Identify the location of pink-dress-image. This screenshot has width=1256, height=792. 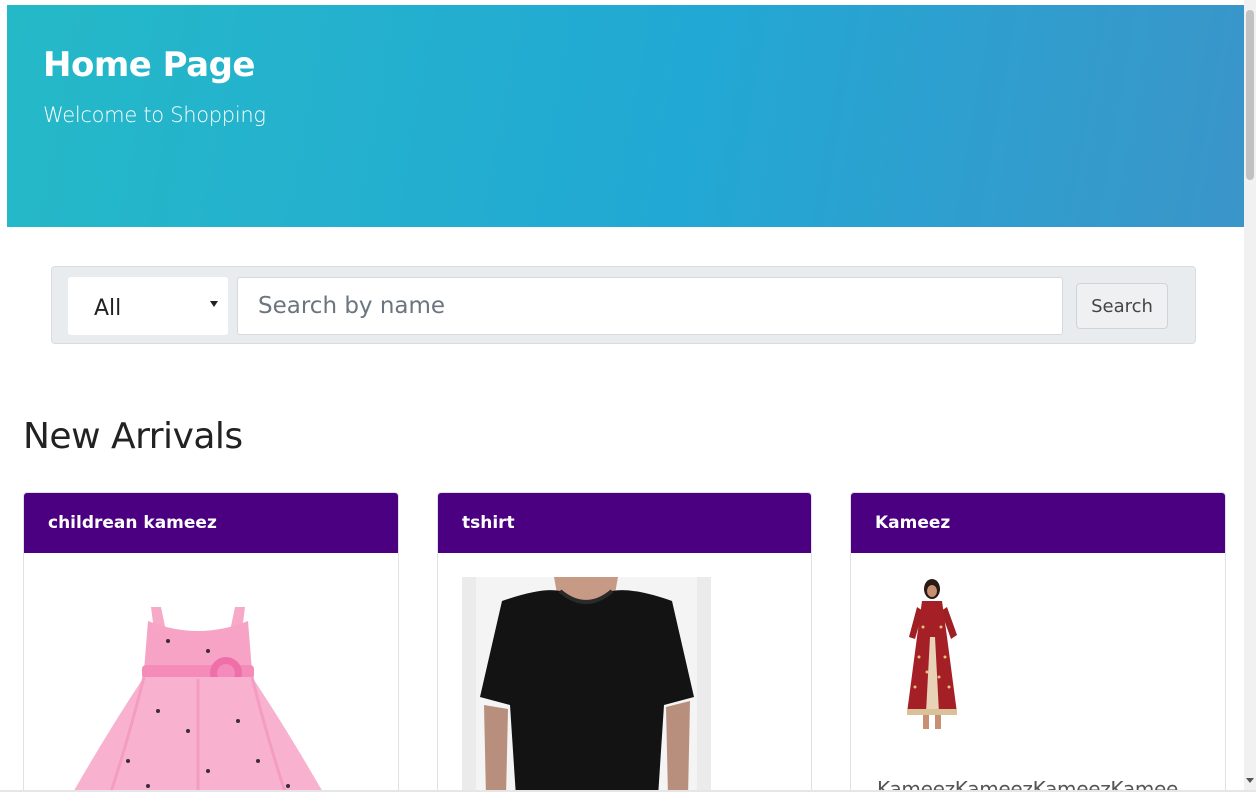
(198, 699).